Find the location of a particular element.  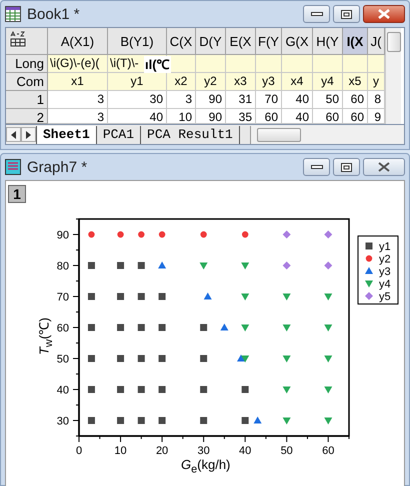

table-cell: y1 is located at coordinates (137, 82).